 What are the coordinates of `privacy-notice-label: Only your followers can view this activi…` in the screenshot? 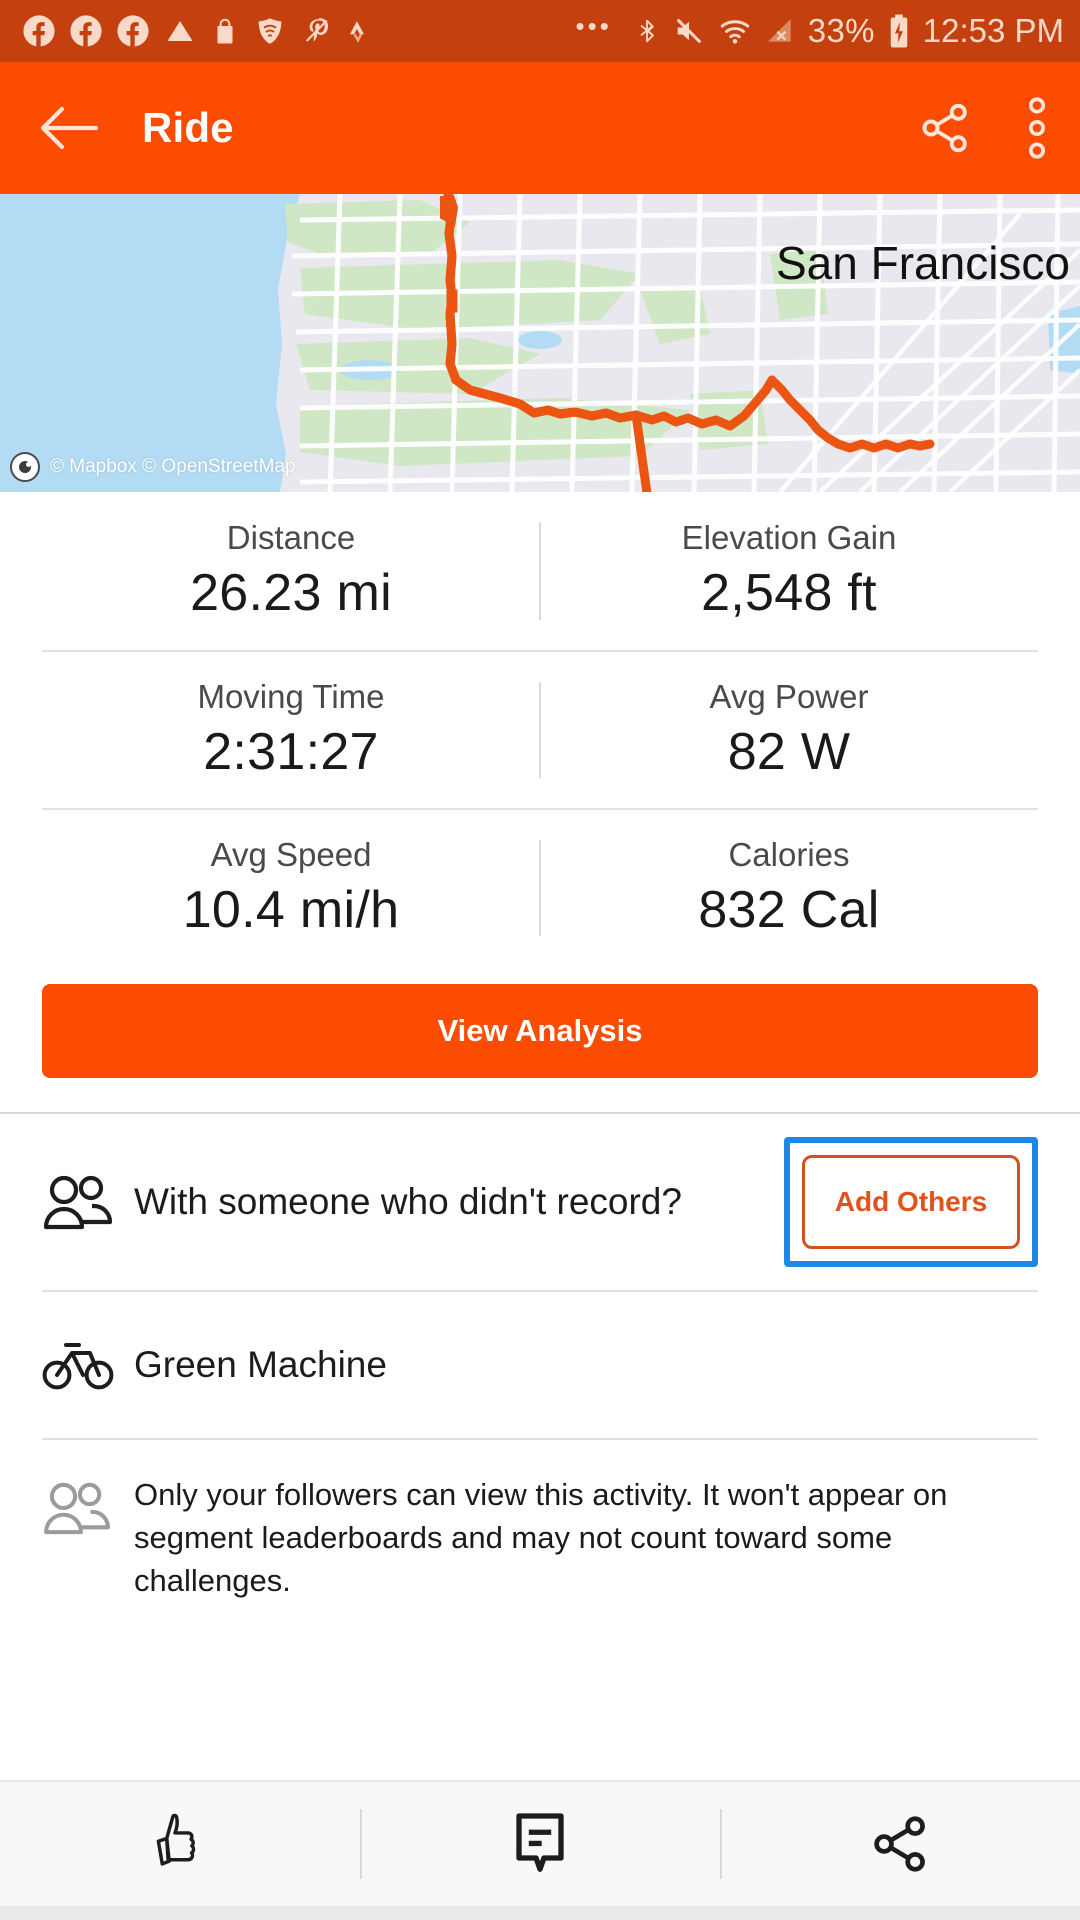 It's located at (541, 1537).